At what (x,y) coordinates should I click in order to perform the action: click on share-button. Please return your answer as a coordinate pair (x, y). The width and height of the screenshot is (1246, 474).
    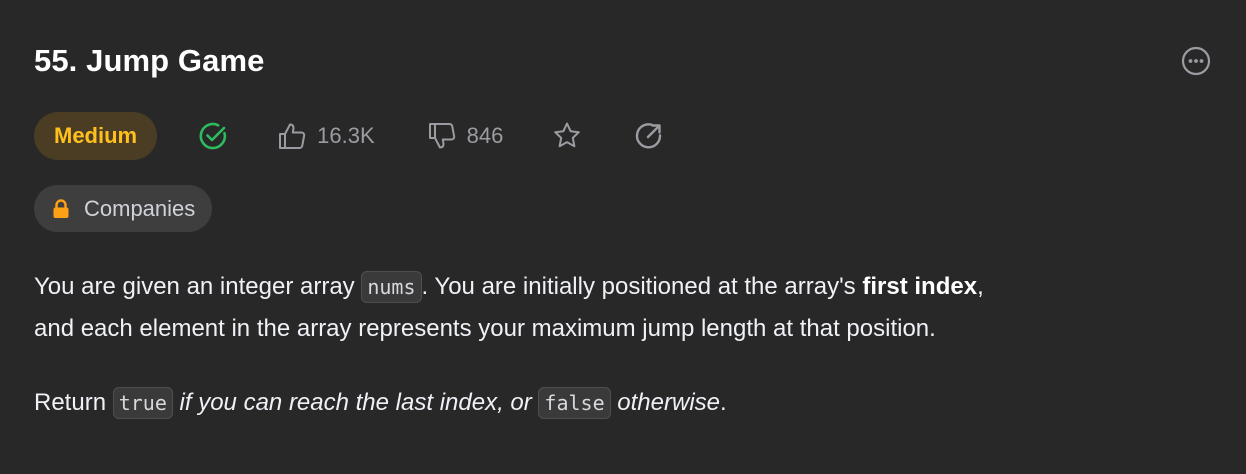
    Looking at the image, I should click on (649, 136).